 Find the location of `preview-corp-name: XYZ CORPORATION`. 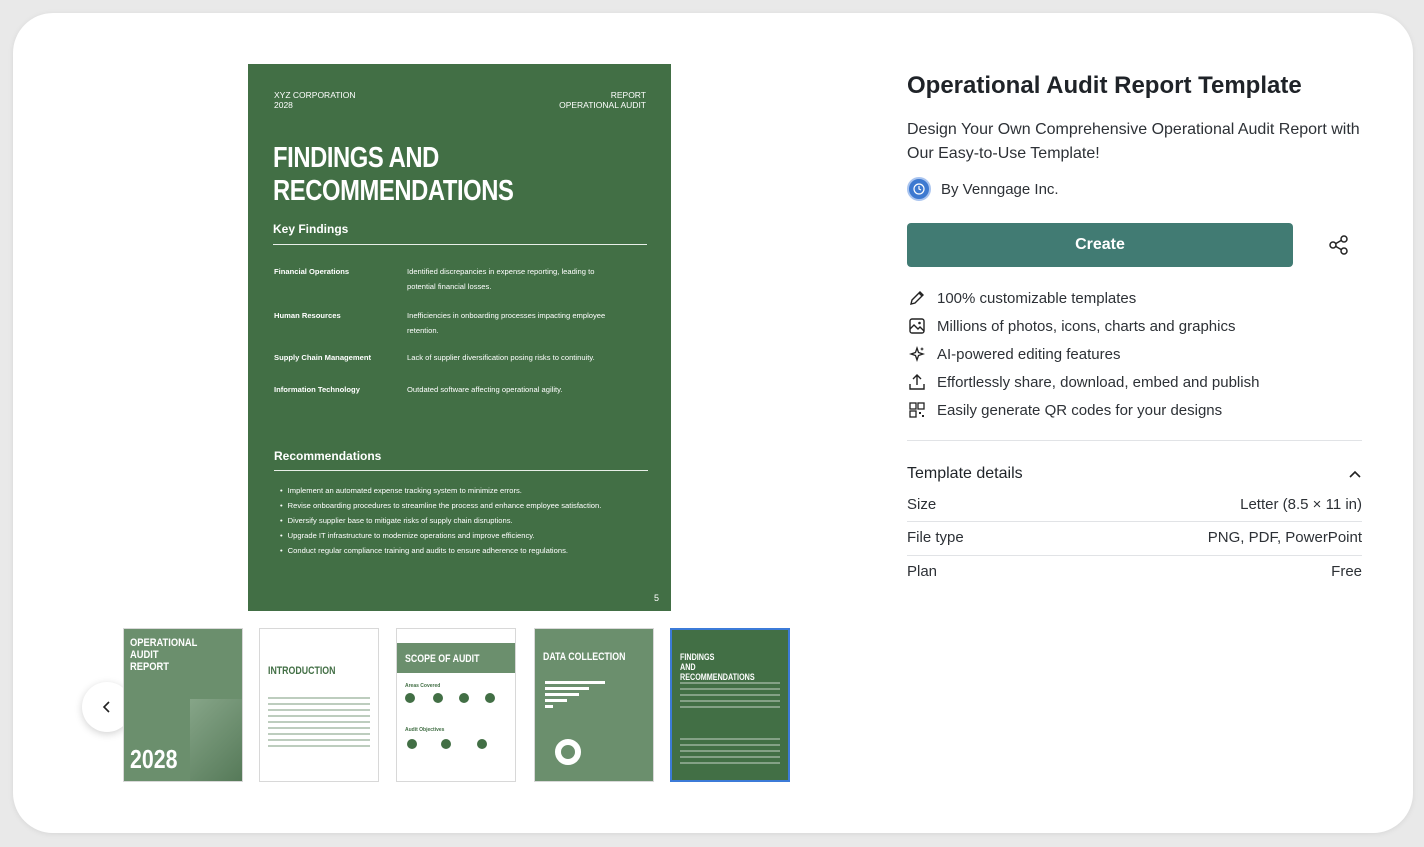

preview-corp-name: XYZ CORPORATION is located at coordinates (315, 95).